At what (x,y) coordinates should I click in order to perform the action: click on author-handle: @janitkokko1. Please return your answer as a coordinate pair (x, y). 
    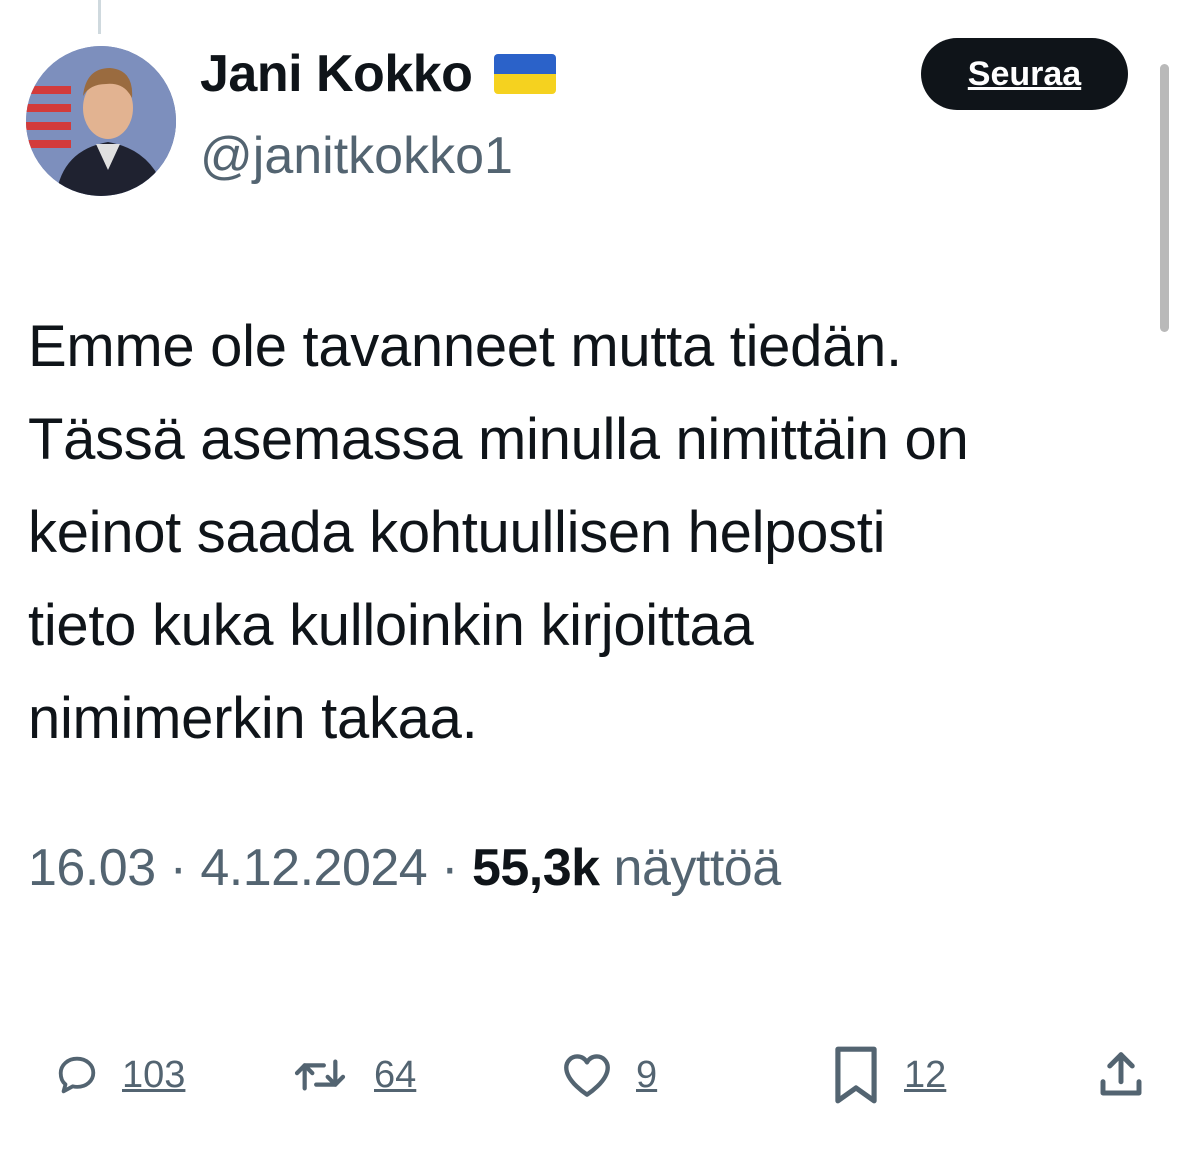
    Looking at the image, I should click on (356, 156).